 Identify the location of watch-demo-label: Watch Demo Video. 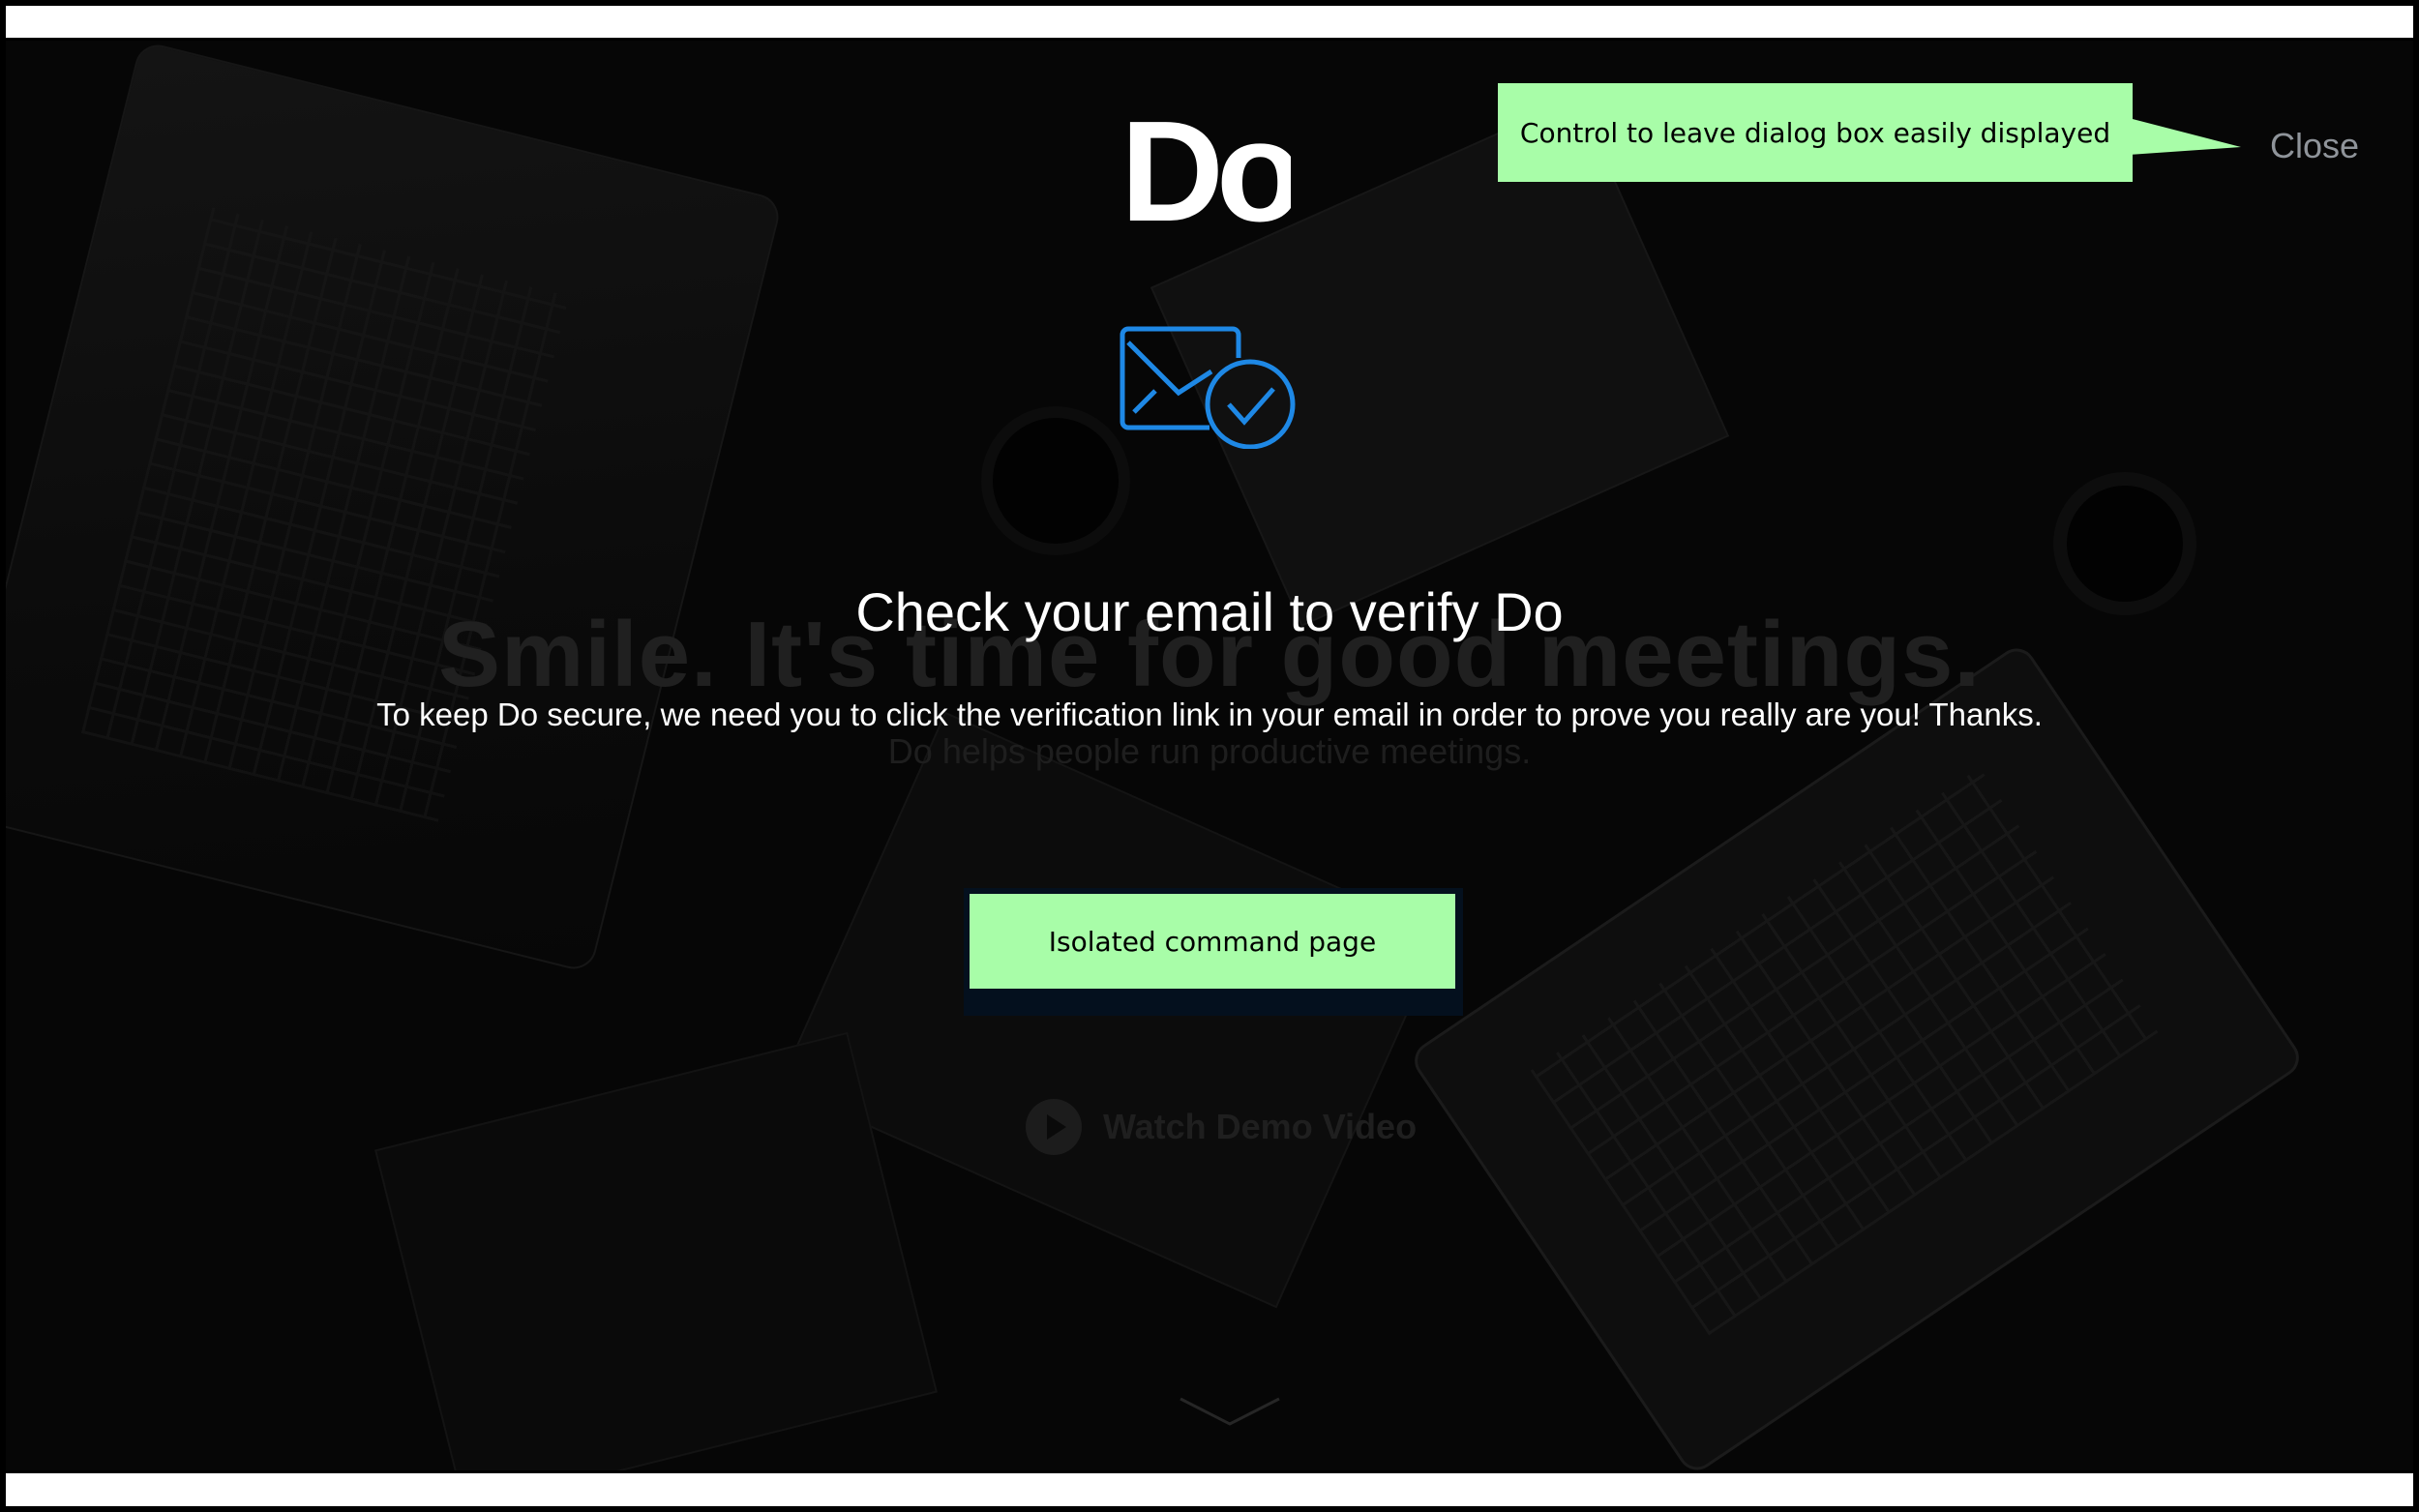
(1260, 1126).